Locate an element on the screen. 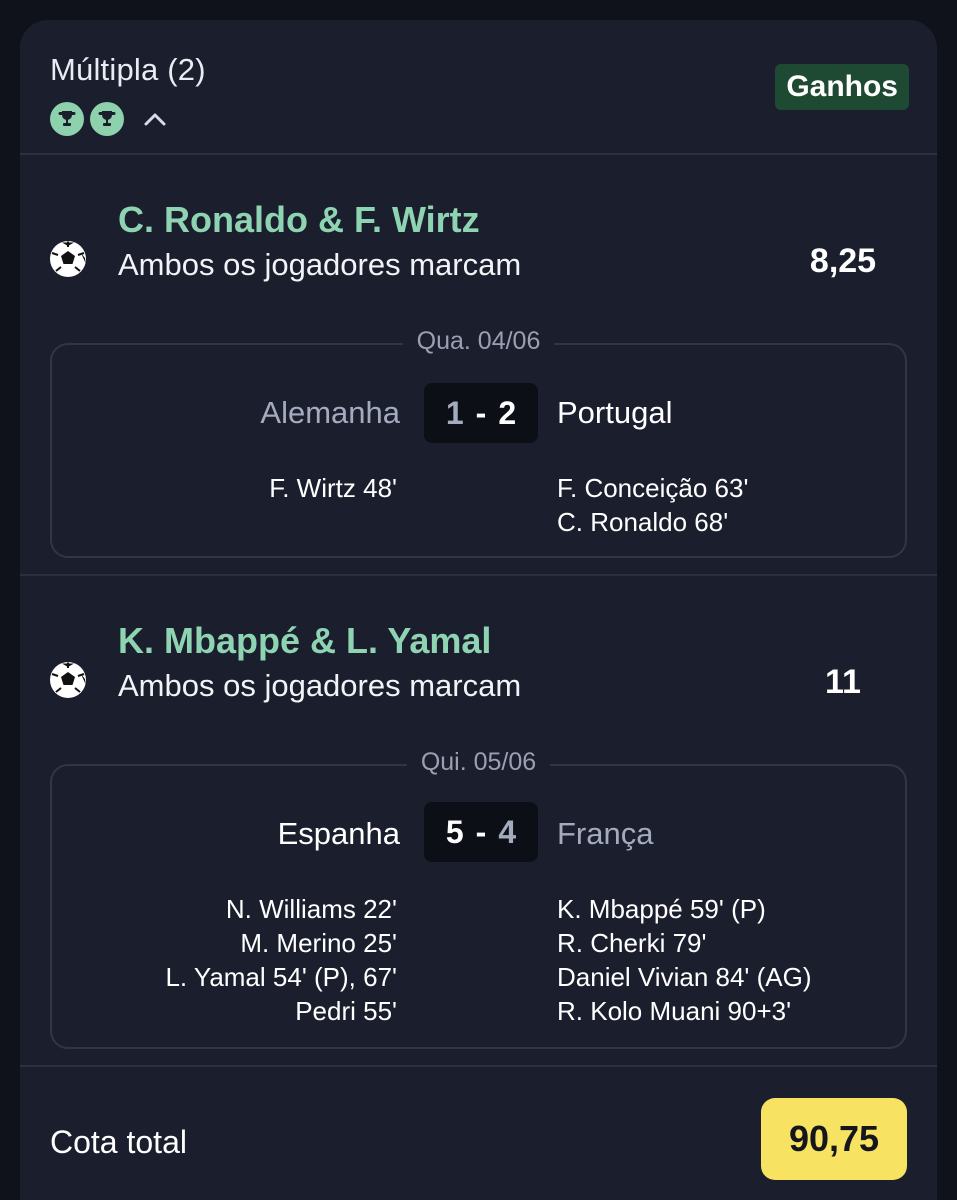  selection-odds: 11 is located at coordinates (843, 682).